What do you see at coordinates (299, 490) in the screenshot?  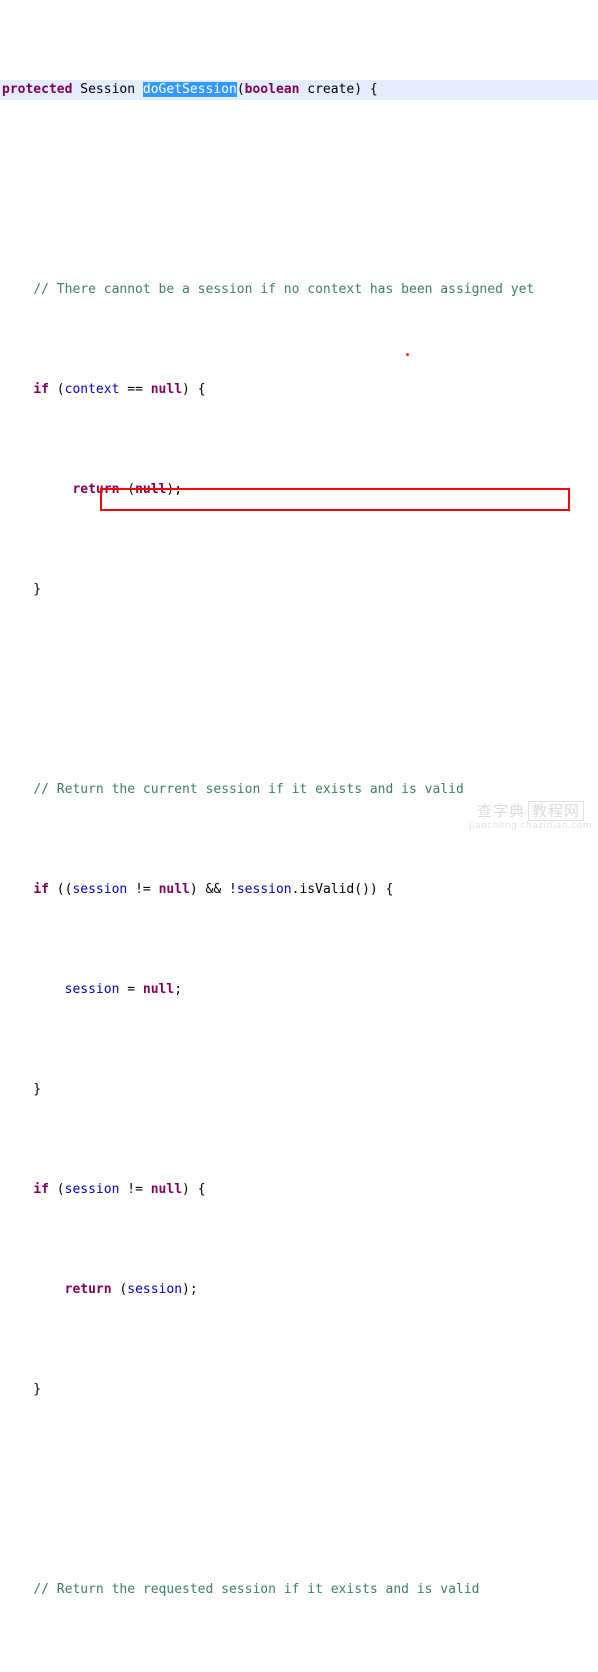 I see `code-line-return-null-1: return (null);` at bounding box center [299, 490].